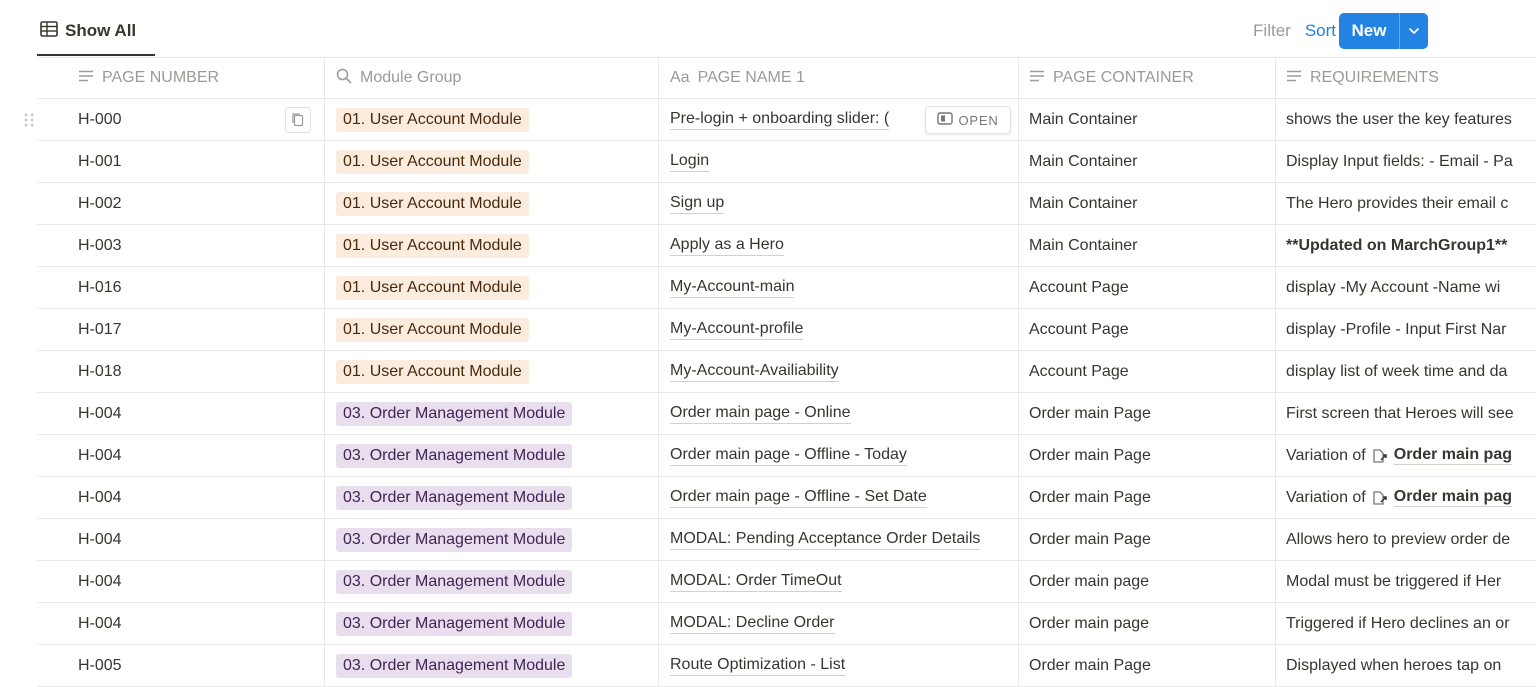  What do you see at coordinates (180, 371) in the screenshot?
I see `page-number-cell: H-018` at bounding box center [180, 371].